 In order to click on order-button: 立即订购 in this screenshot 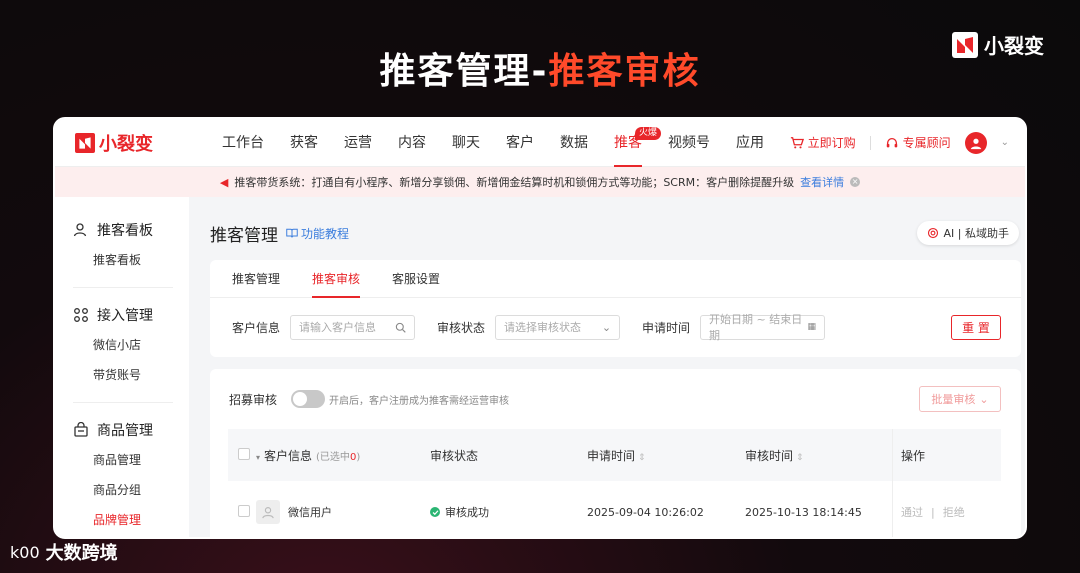, I will do `click(823, 142)`.